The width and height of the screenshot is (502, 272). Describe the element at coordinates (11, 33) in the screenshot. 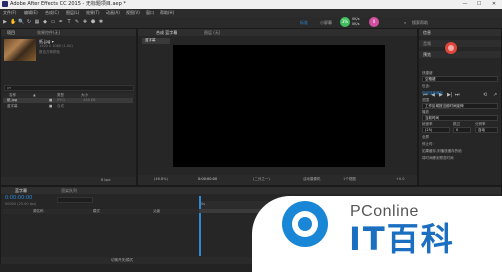

I see `tab-project: 项目` at that location.